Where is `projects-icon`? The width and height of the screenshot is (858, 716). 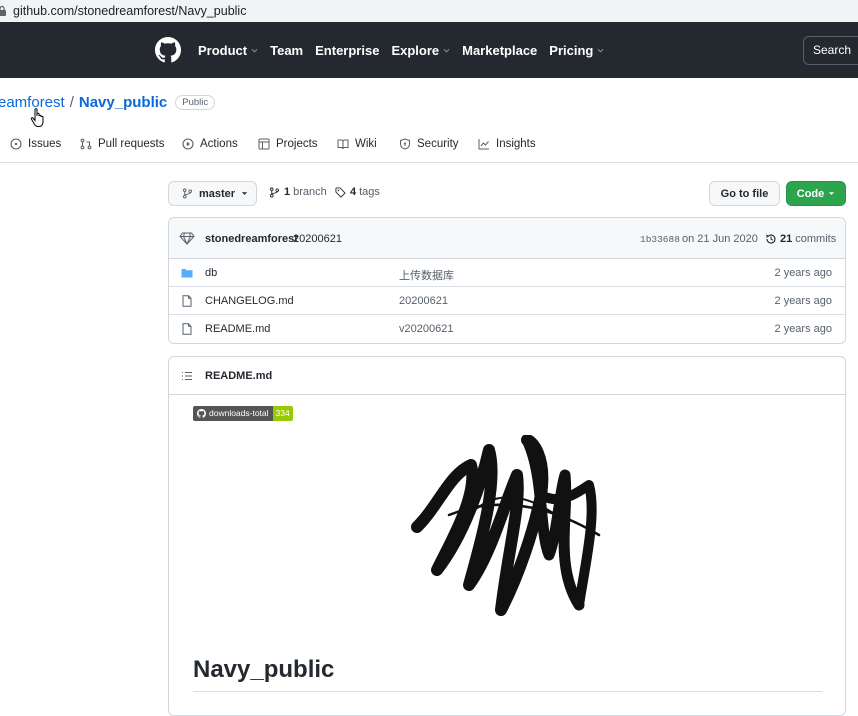
projects-icon is located at coordinates (264, 144).